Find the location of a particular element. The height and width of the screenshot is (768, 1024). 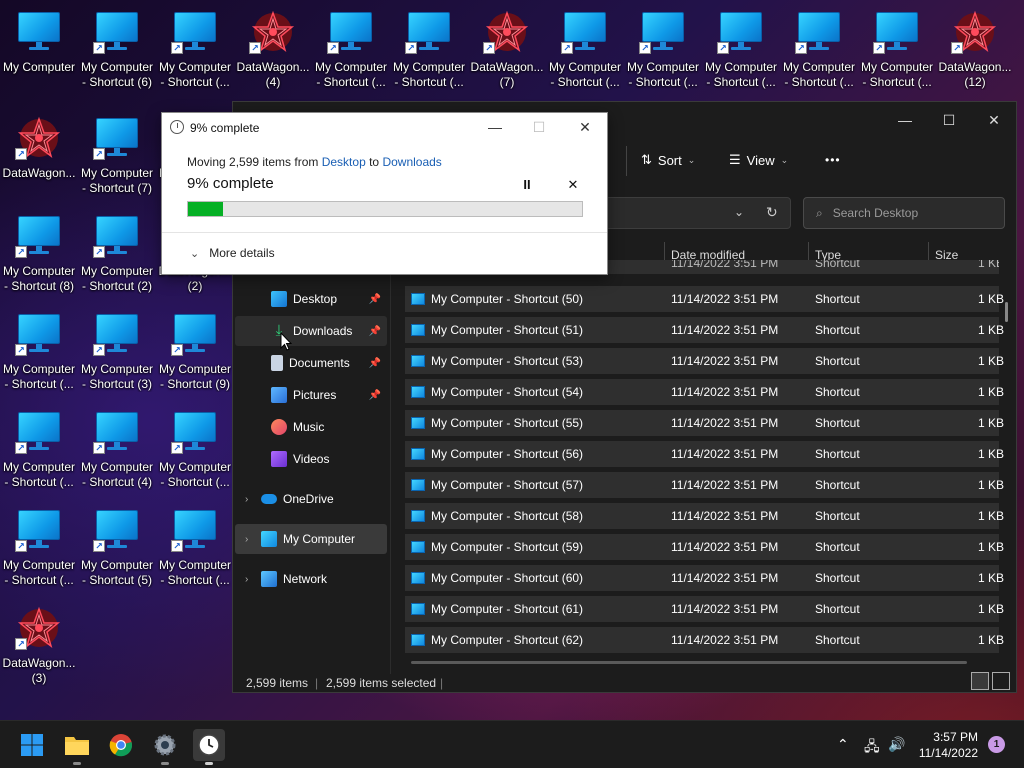

notification-badge: 1 is located at coordinates (996, 744).